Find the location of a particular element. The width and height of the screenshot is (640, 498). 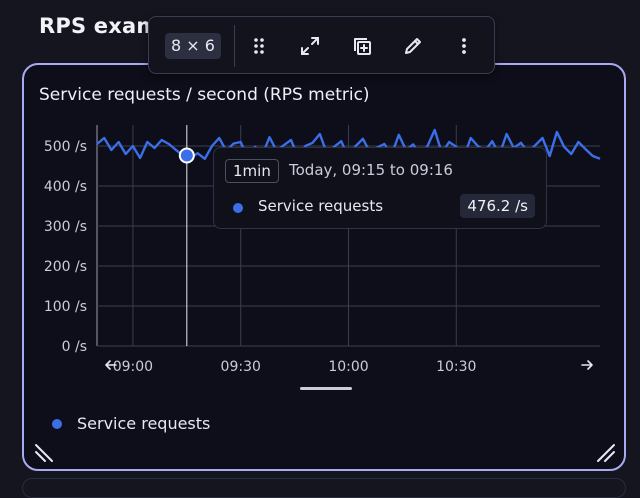

y-axis-ticks: 500 /s 400 /s 300 /s 200 /s 100 /s 0 /s is located at coordinates (65, 247).